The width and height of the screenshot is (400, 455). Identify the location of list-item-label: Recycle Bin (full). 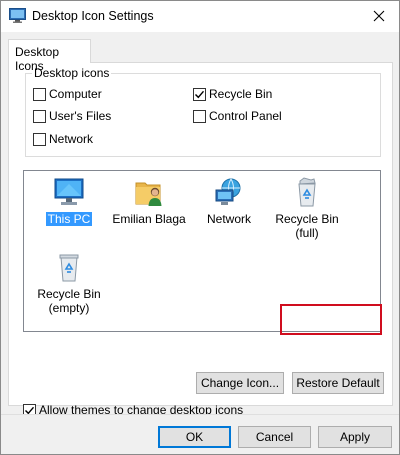
(307, 226).